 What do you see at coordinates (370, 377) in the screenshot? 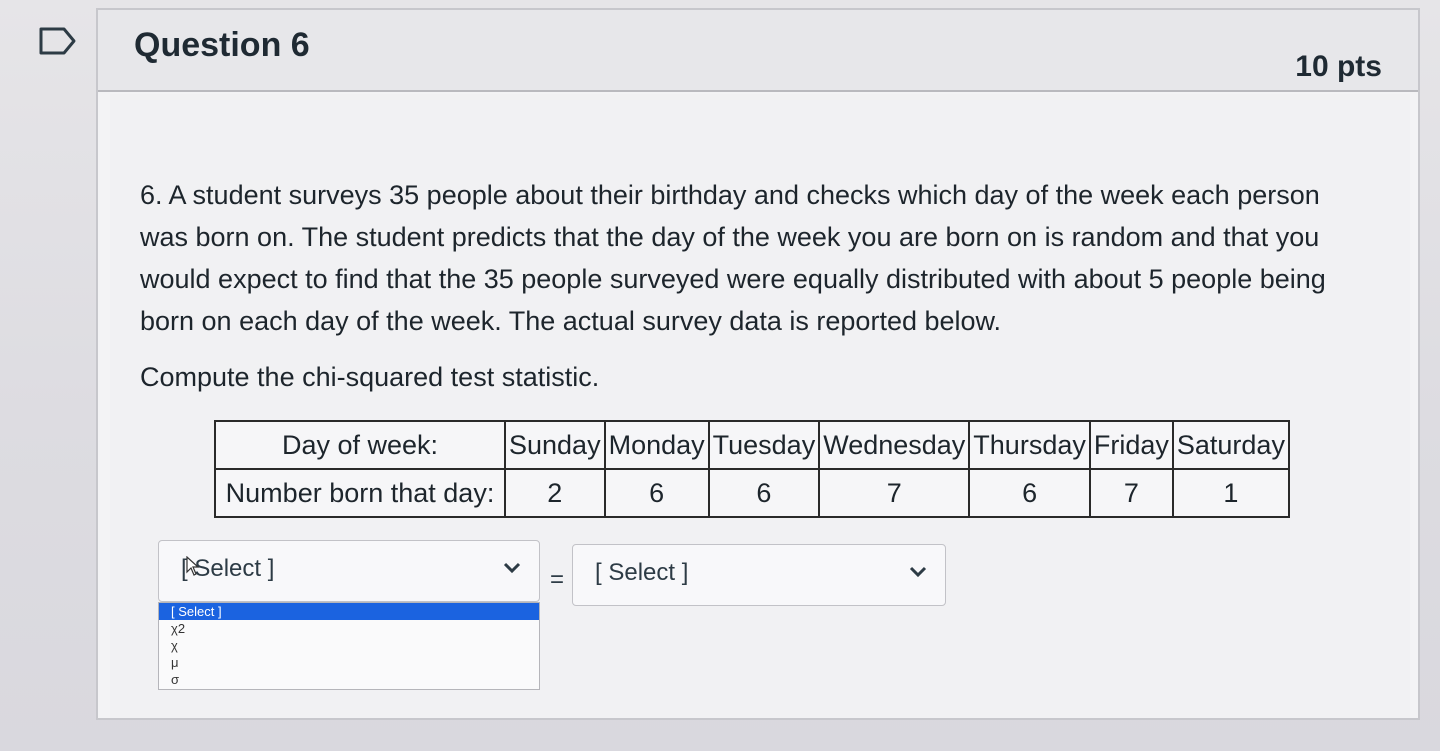
I see `question-instruction: Compute the chi-squared test statistic.` at bounding box center [370, 377].